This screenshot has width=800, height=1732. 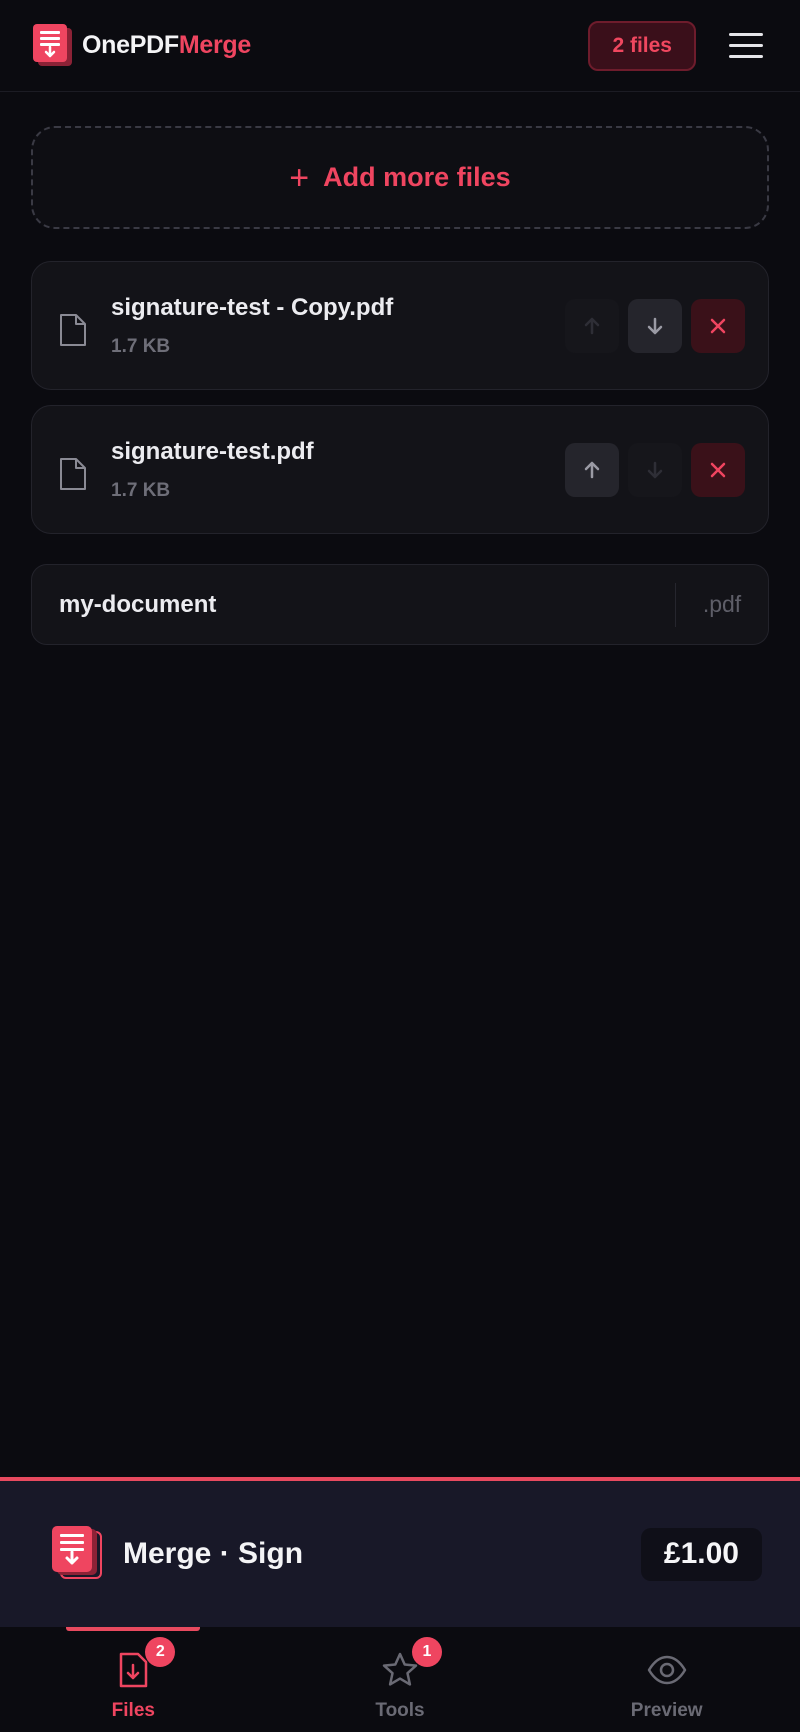 What do you see at coordinates (400, 469) in the screenshot?
I see `file-card: signature-test.pdf 1.7 KB` at bounding box center [400, 469].